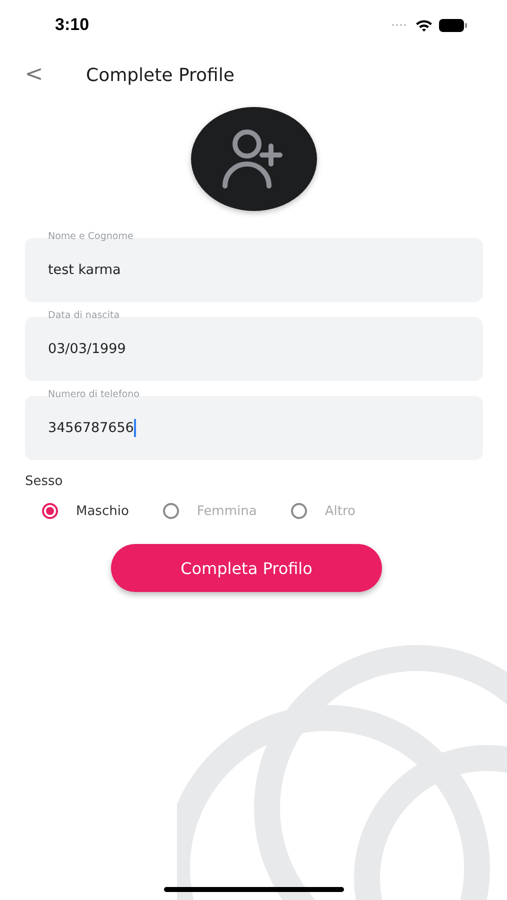 The height and width of the screenshot is (900, 507). What do you see at coordinates (102, 511) in the screenshot?
I see `radio-label: Maschio` at bounding box center [102, 511].